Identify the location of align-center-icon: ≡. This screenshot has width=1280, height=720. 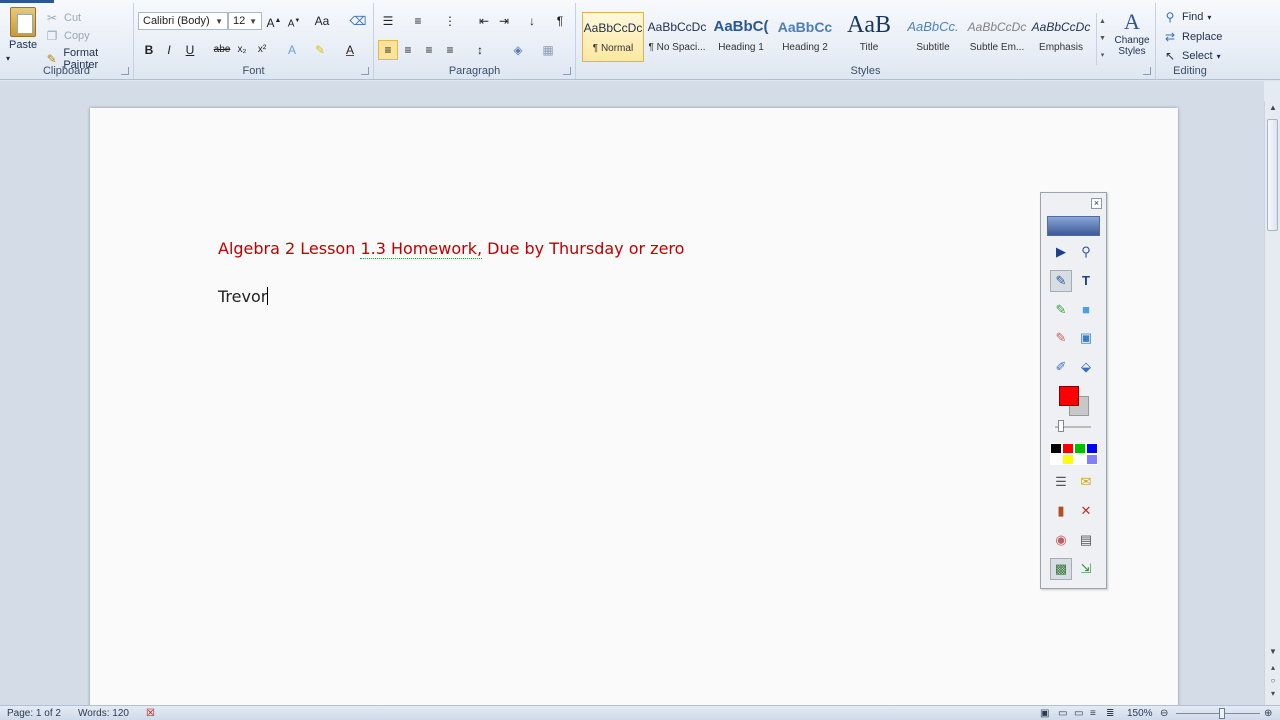
(408, 50).